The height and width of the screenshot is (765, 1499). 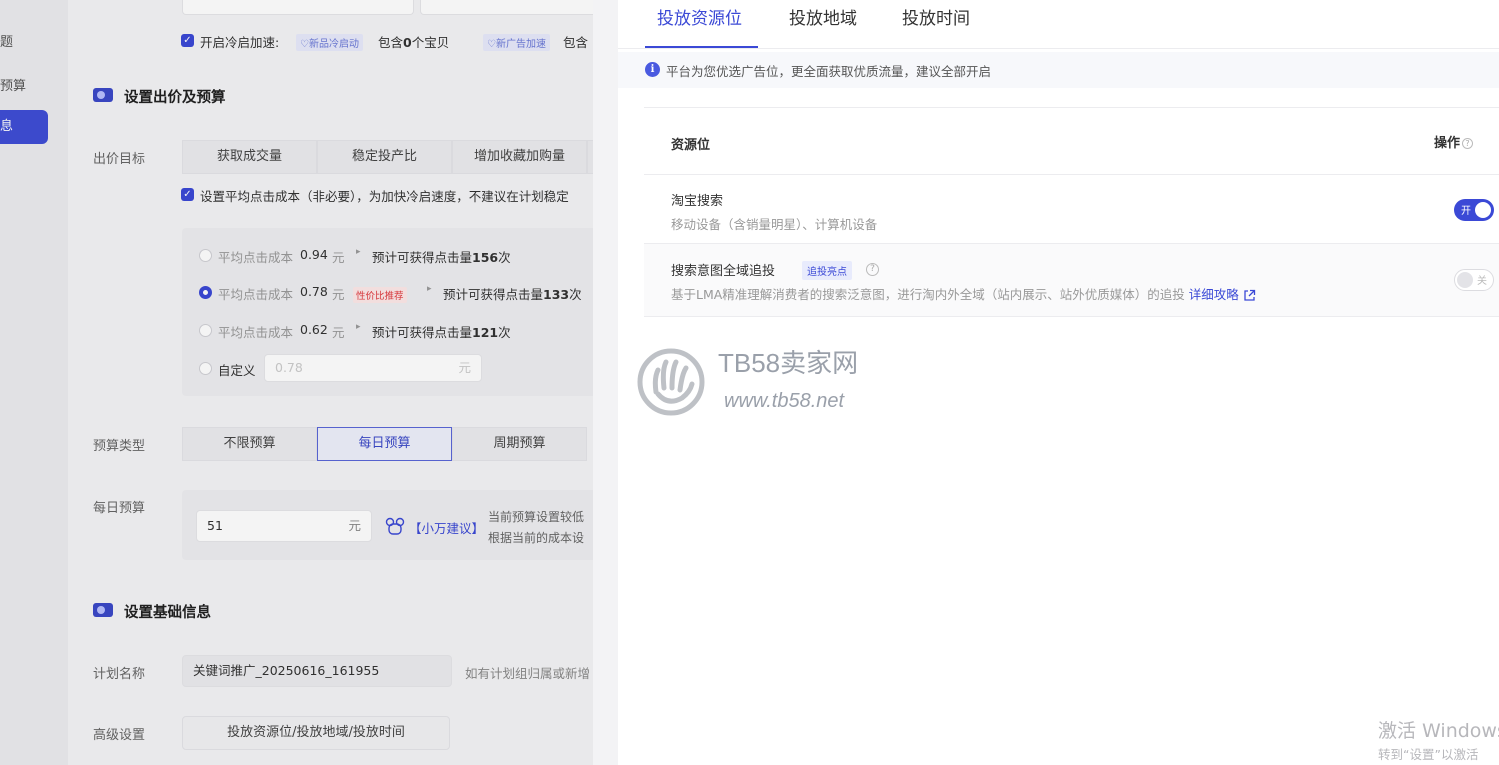 I want to click on drawer-gutter, so click(x=605, y=382).